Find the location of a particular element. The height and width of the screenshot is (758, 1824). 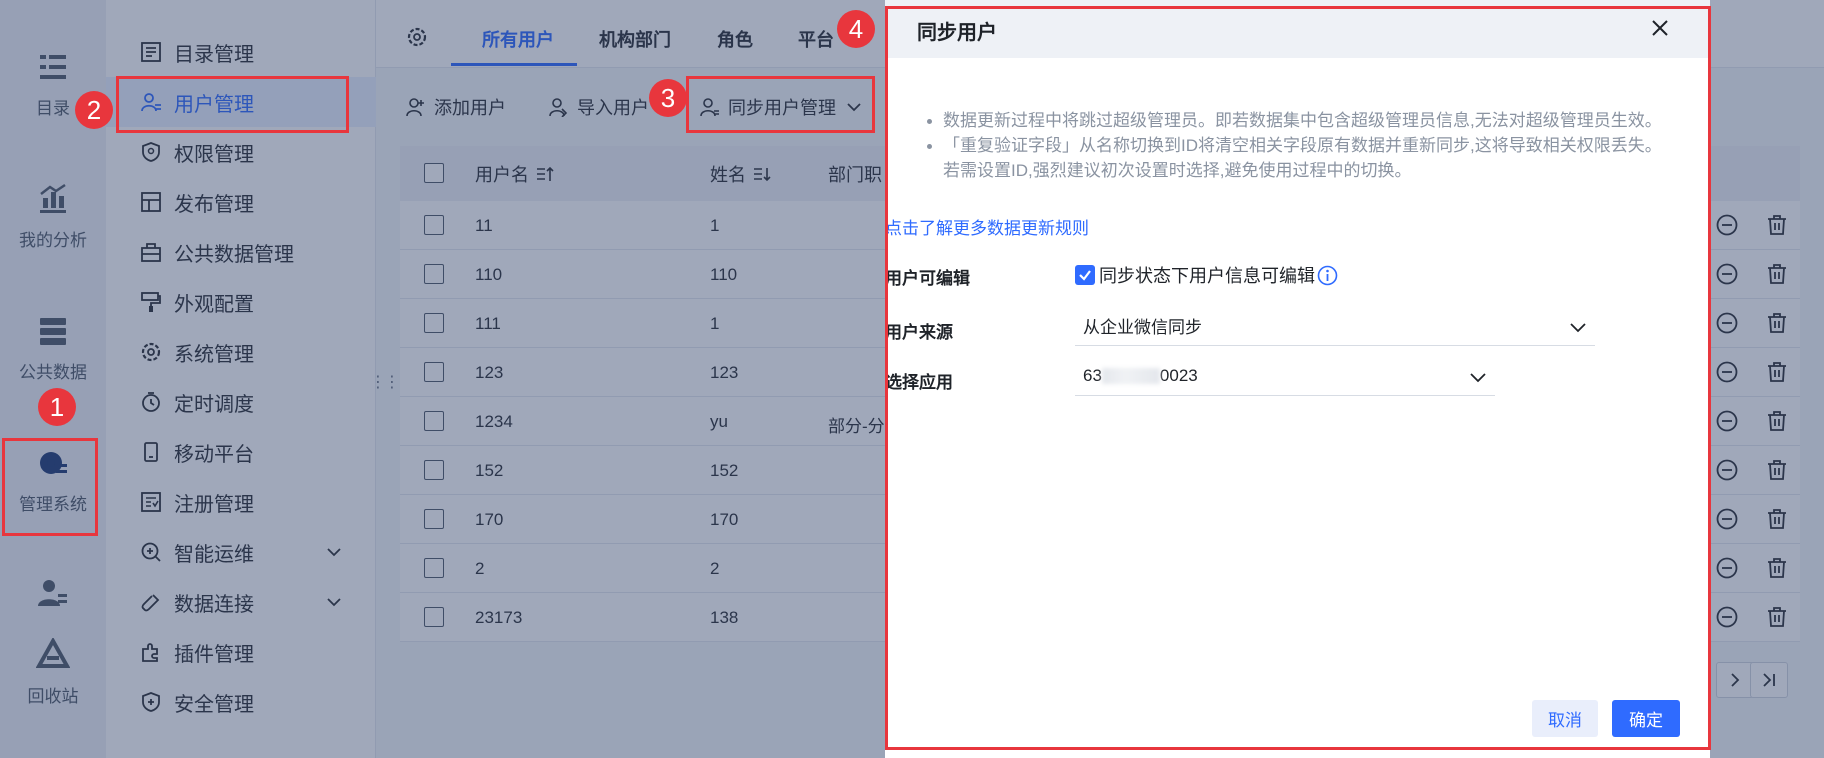

highlight-management-system is located at coordinates (50, 487).